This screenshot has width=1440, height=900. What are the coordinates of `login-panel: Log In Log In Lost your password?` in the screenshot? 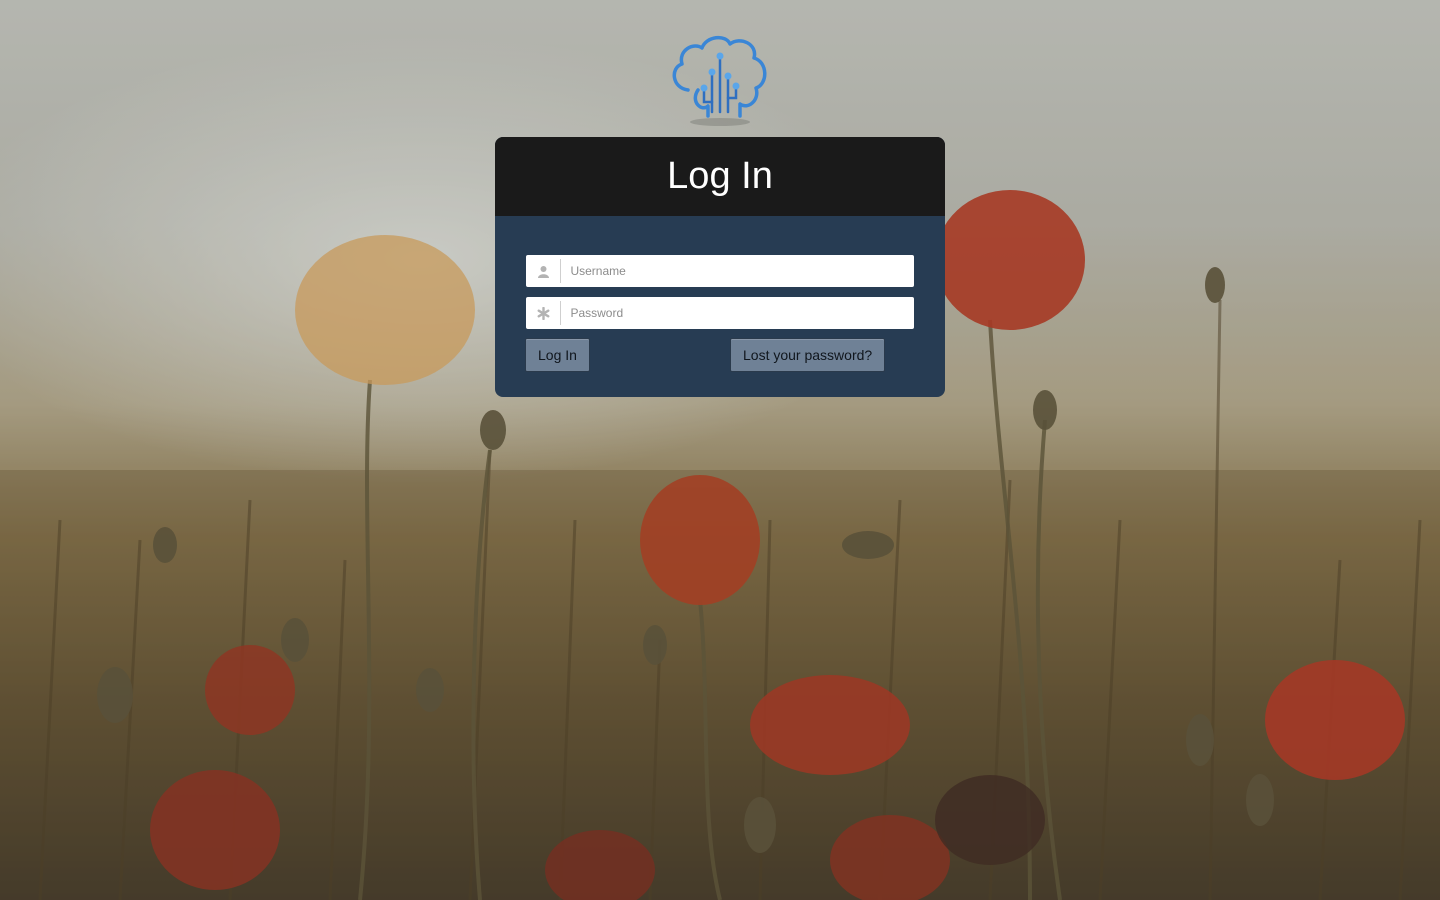 It's located at (720, 267).